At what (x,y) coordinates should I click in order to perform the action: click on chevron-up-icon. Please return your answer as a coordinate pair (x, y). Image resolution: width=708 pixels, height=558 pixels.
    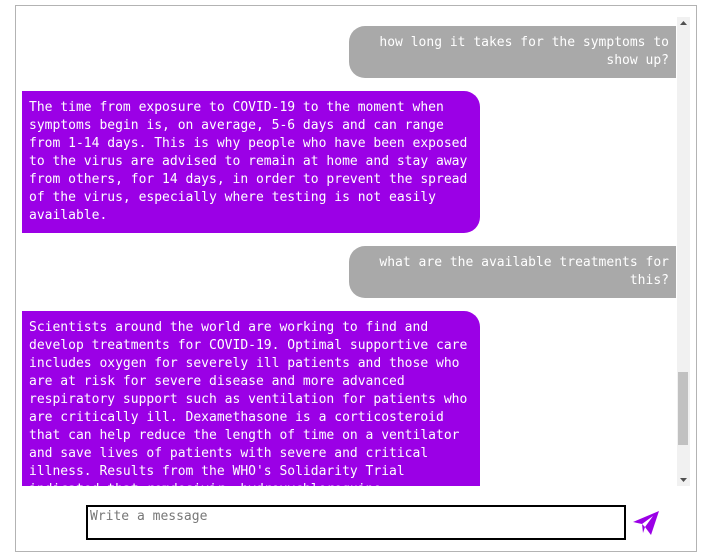
    Looking at the image, I should click on (683, 23).